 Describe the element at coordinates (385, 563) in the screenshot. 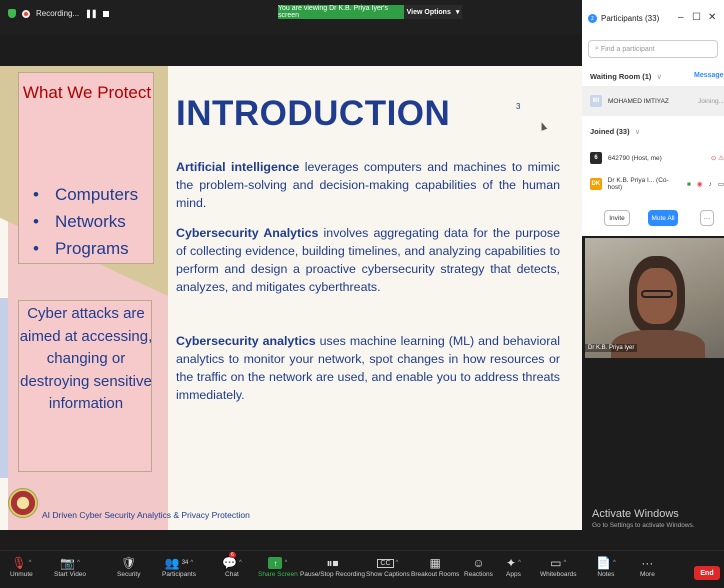

I see `captions-icon: CC` at that location.